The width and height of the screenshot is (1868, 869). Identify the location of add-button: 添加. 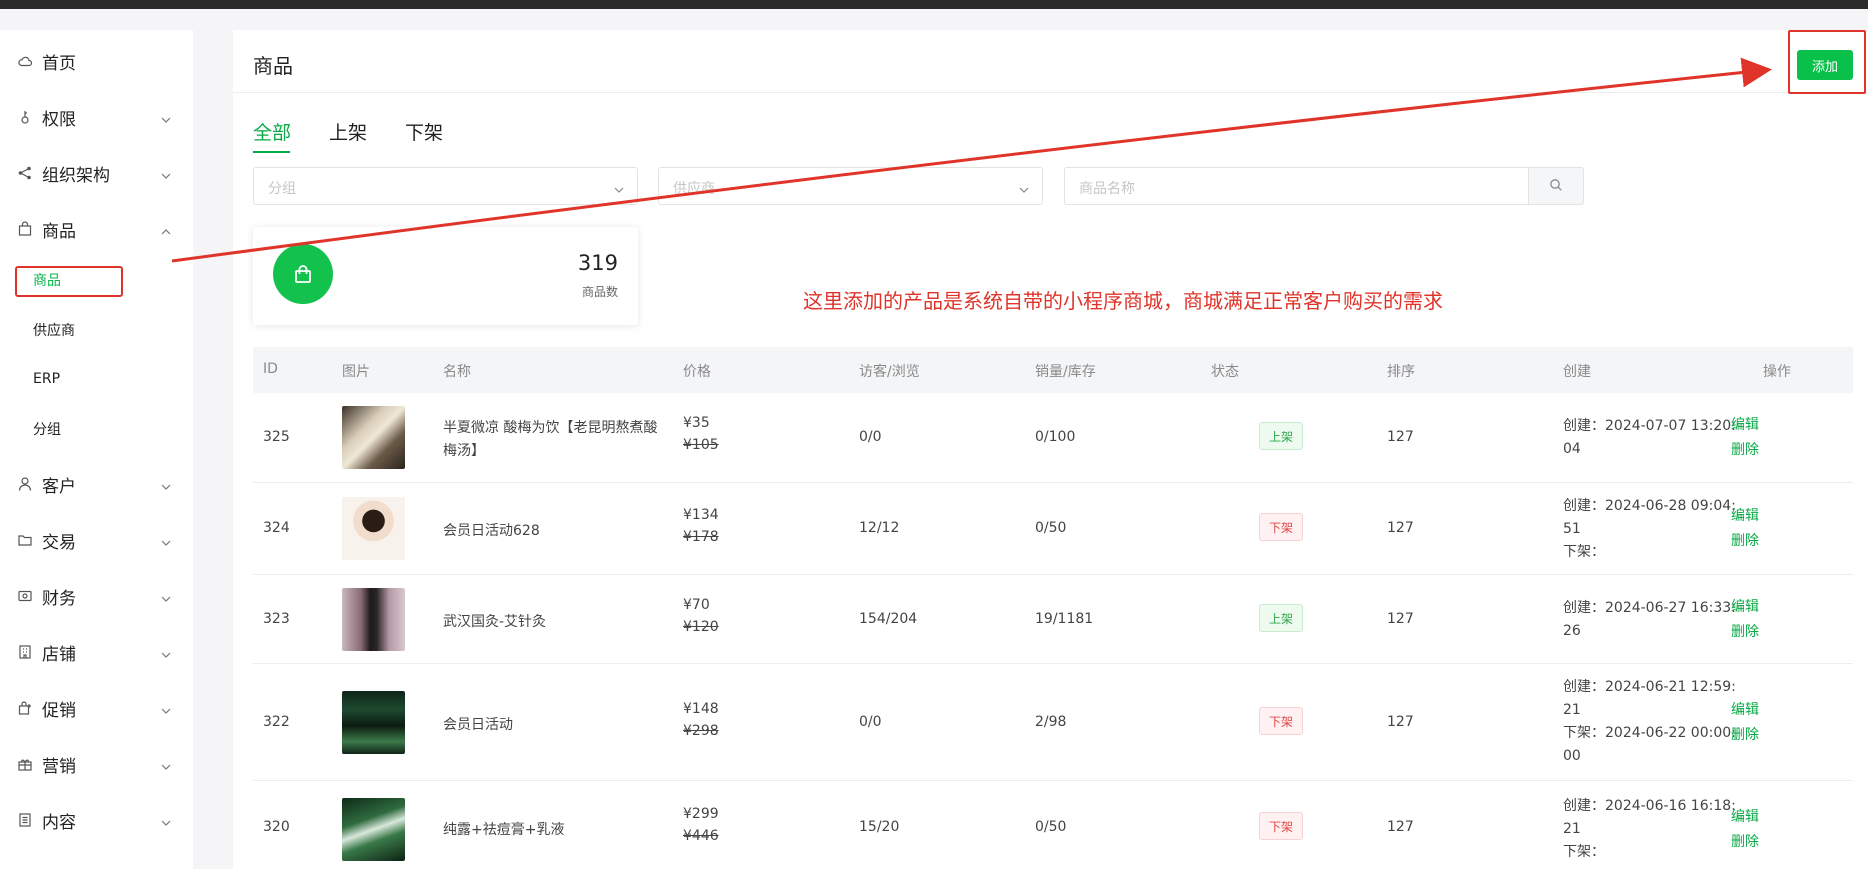
(1825, 65).